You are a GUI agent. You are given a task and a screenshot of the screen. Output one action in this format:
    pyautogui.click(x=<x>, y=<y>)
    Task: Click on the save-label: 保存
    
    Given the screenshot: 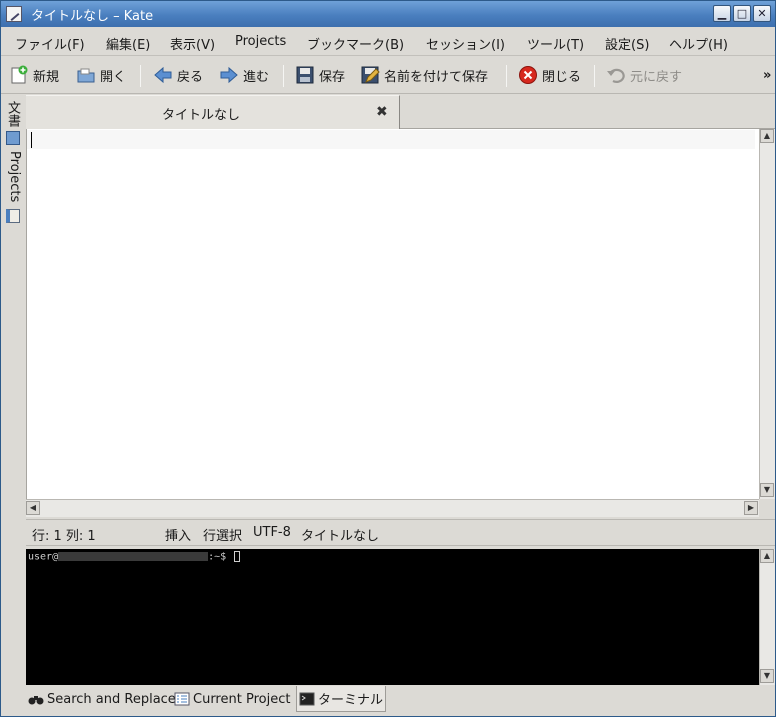 What is the action you would take?
    pyautogui.click(x=332, y=77)
    